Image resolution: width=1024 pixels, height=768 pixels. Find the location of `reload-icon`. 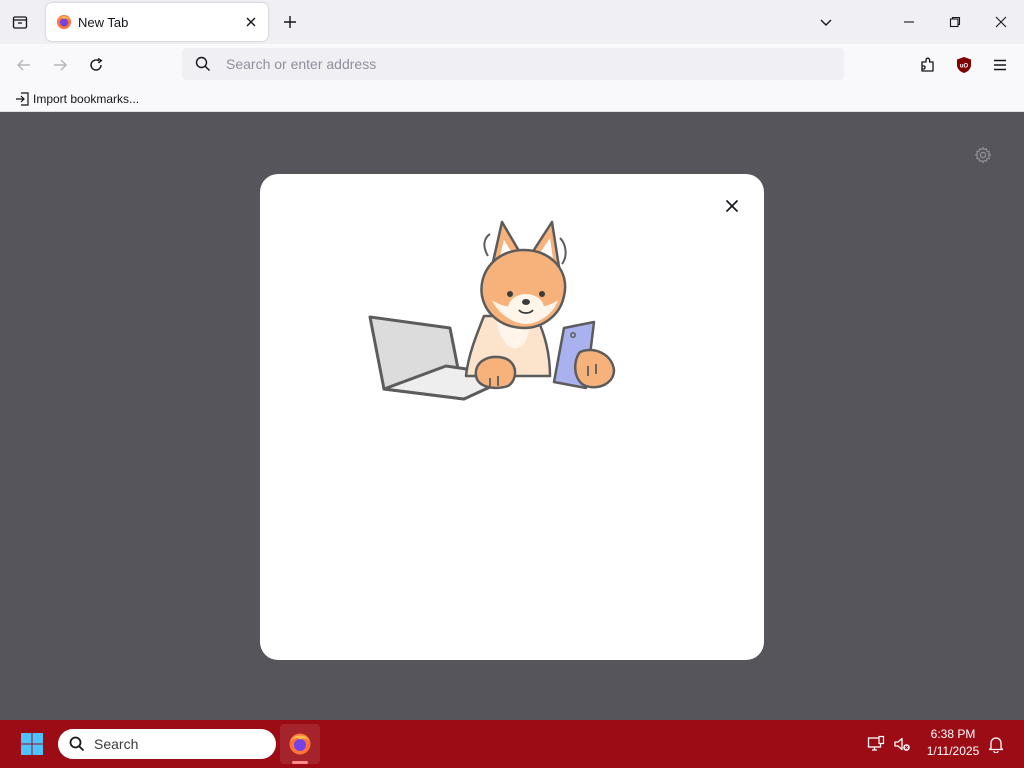

reload-icon is located at coordinates (96, 65).